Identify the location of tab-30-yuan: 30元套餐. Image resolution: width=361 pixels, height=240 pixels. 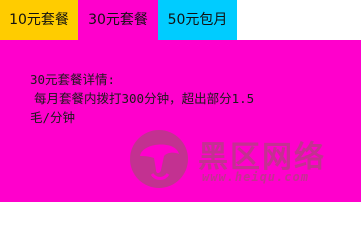
(118, 20).